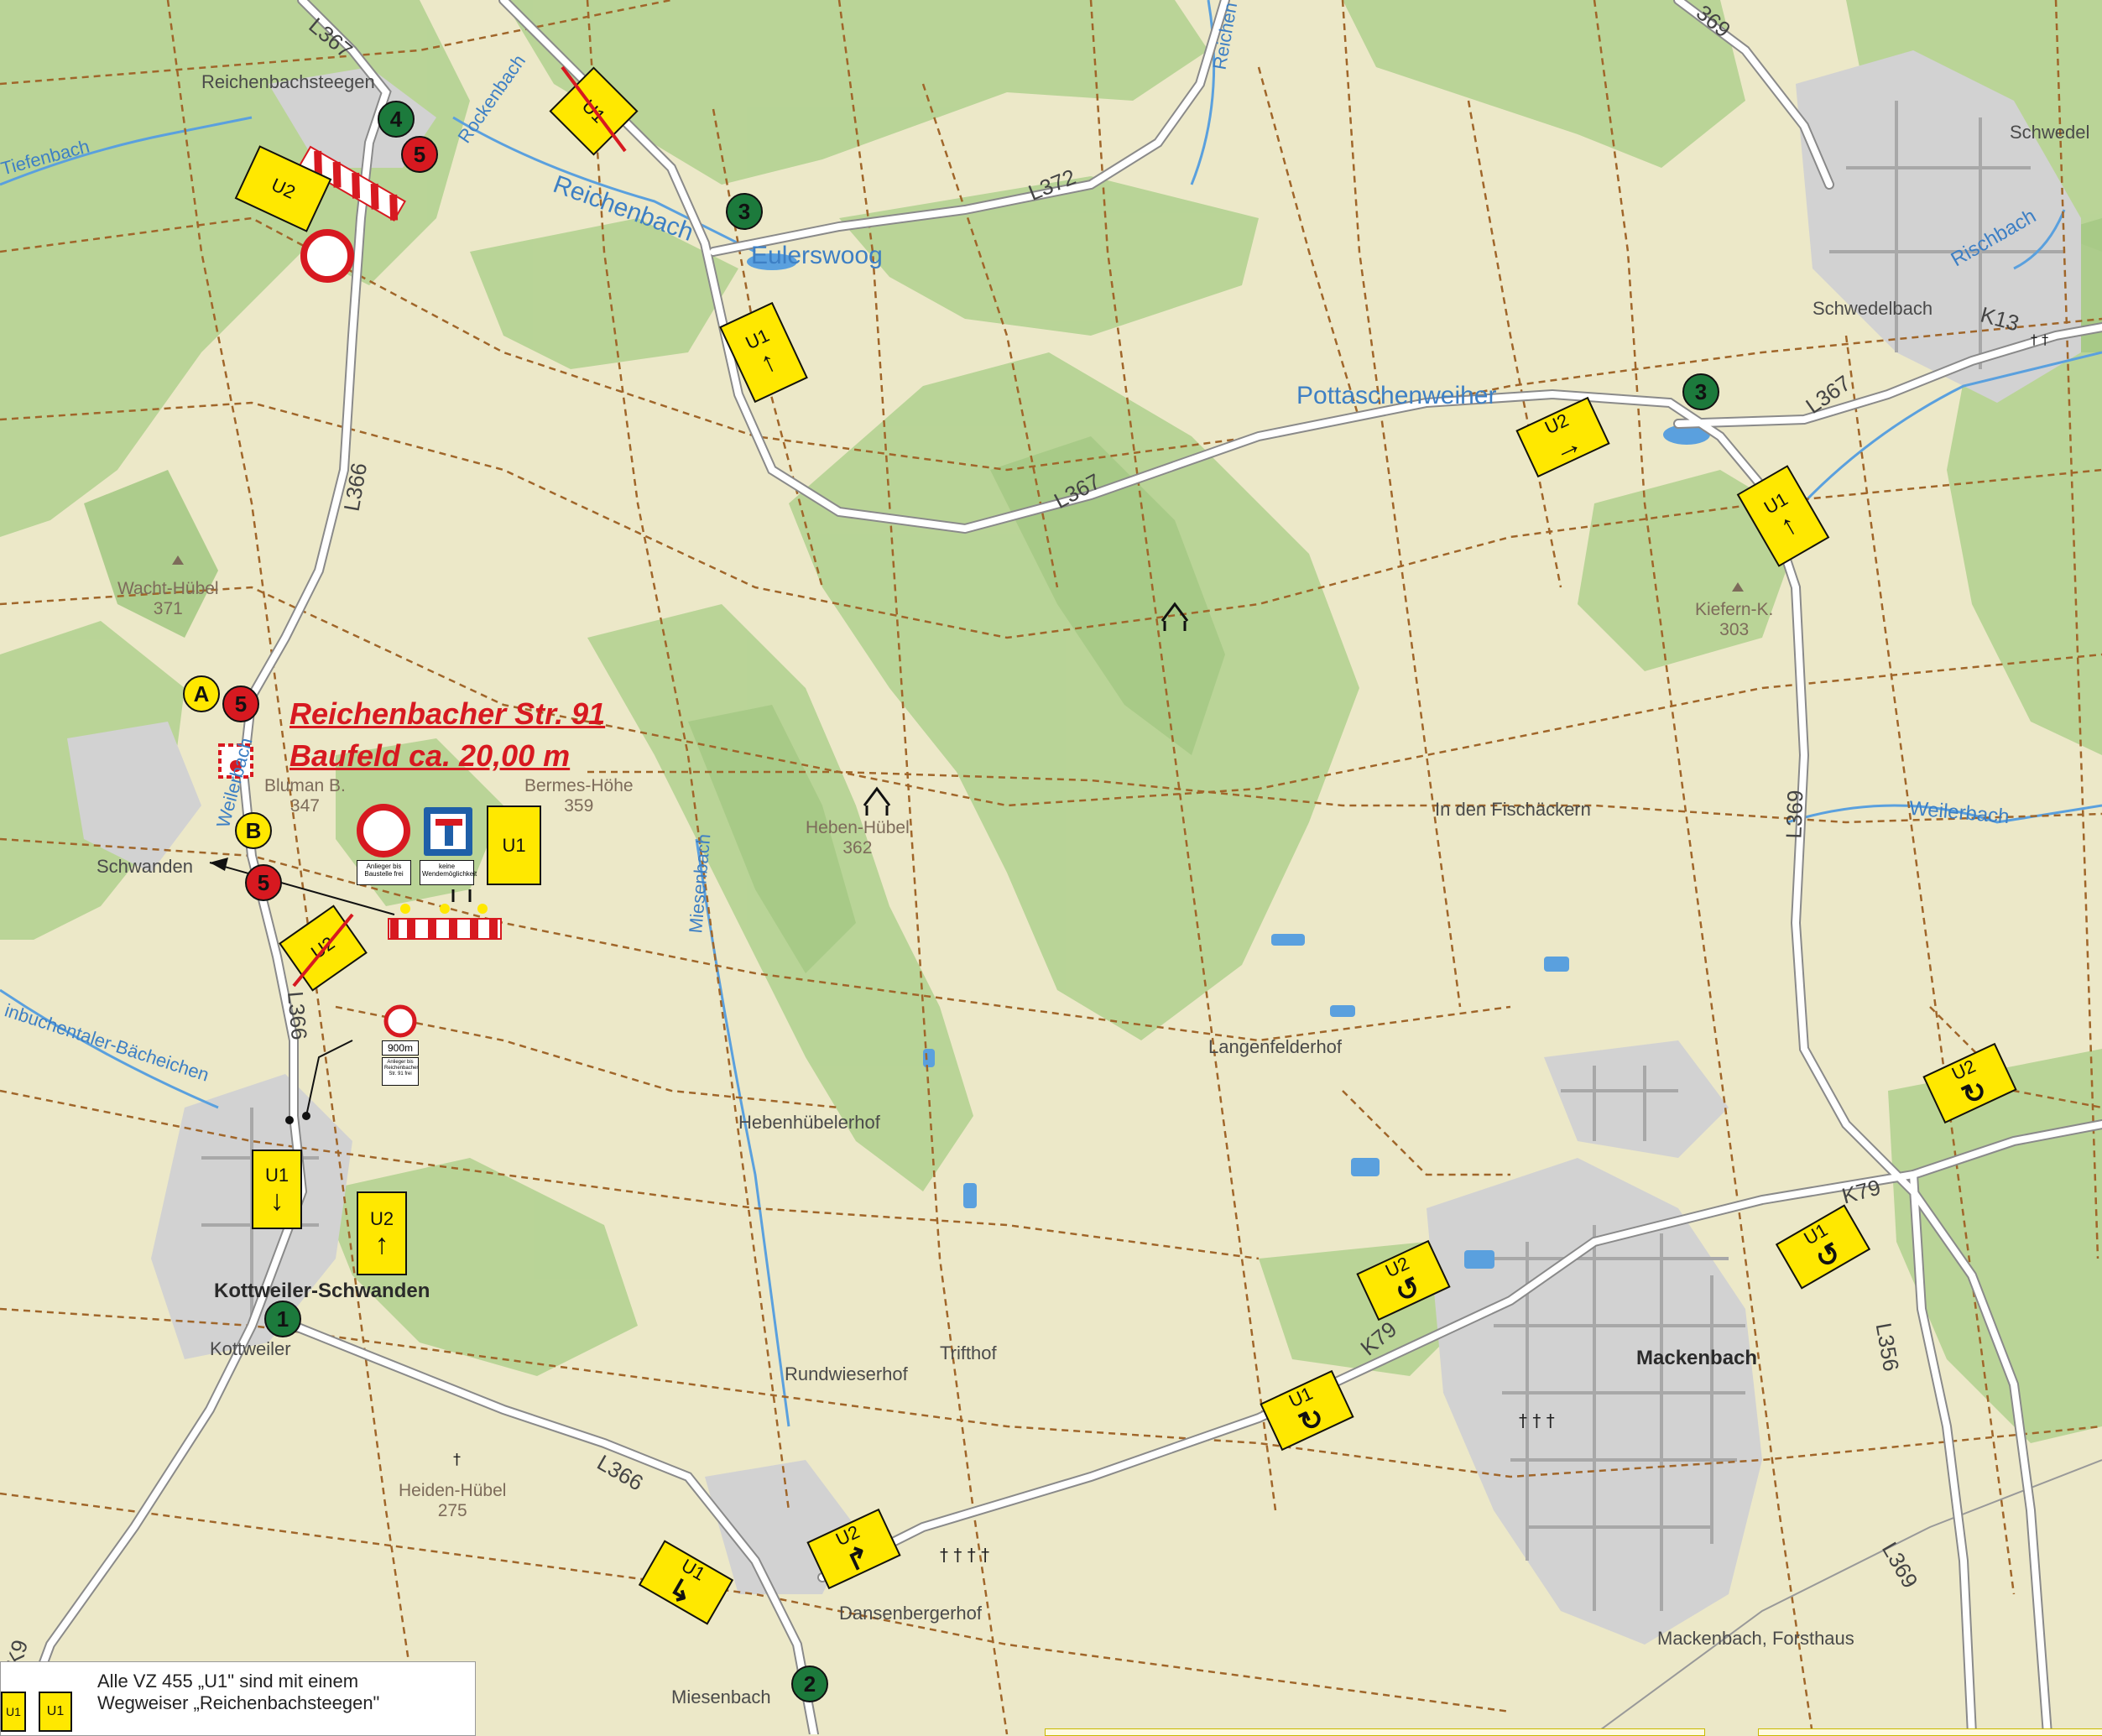 The image size is (2102, 1736). I want to click on sign-keine-wendemoeglichkeit: keine Wendemöglichkeit, so click(448, 873).